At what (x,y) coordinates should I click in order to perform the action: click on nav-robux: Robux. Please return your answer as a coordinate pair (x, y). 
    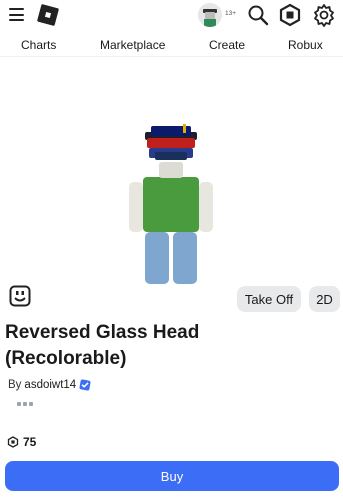
    Looking at the image, I should click on (305, 45).